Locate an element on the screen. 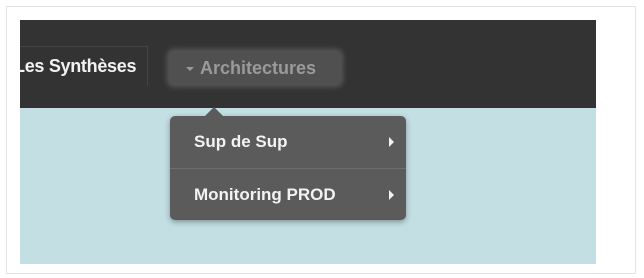 The height and width of the screenshot is (278, 644). caret-down-icon is located at coordinates (190, 68).